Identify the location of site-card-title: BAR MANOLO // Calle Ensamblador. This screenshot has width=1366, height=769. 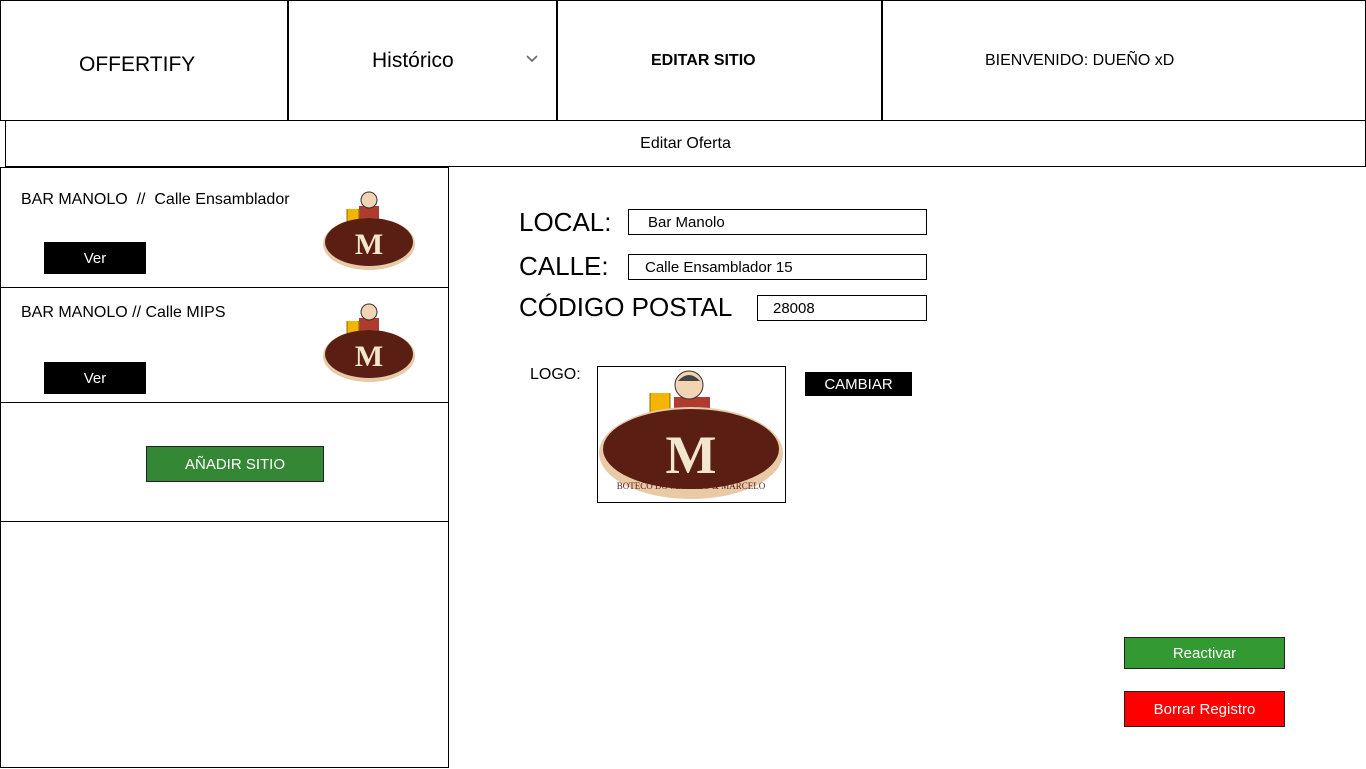
(155, 199).